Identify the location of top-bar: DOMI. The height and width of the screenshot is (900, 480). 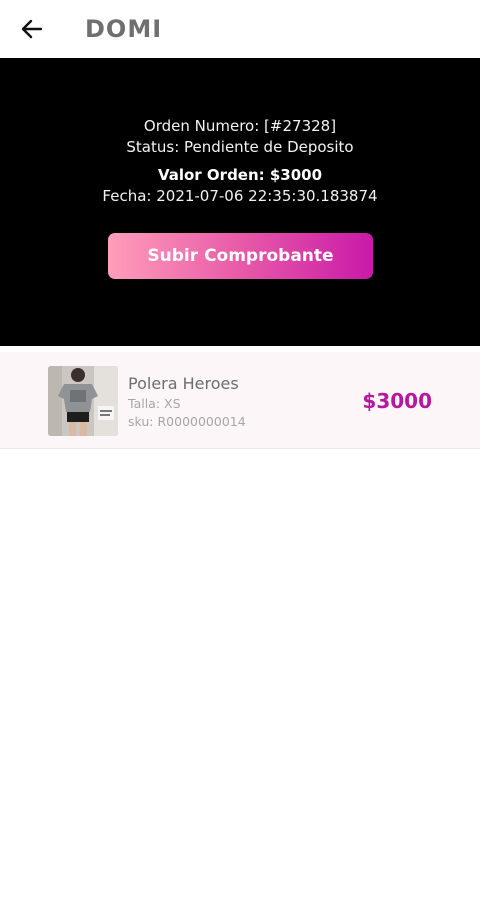
(240, 29).